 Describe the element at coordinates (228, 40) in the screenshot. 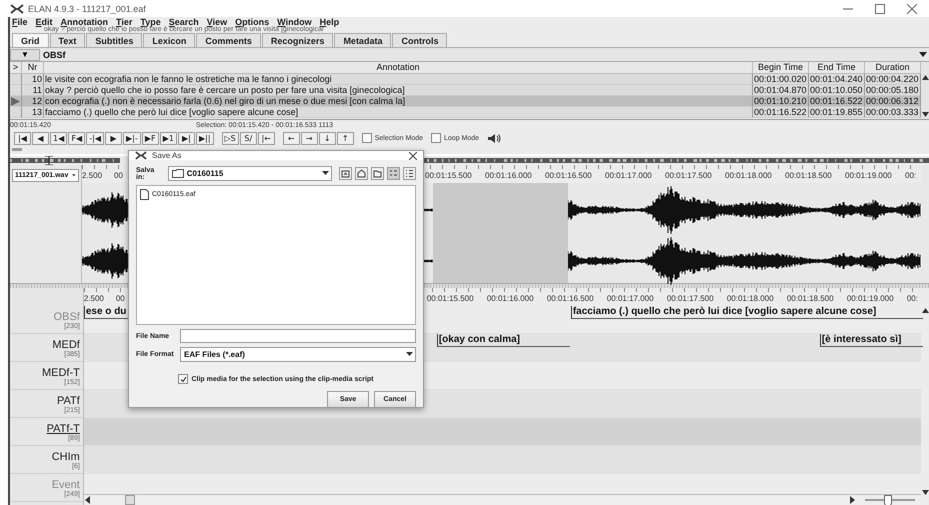

I see `tab: Comments` at that location.